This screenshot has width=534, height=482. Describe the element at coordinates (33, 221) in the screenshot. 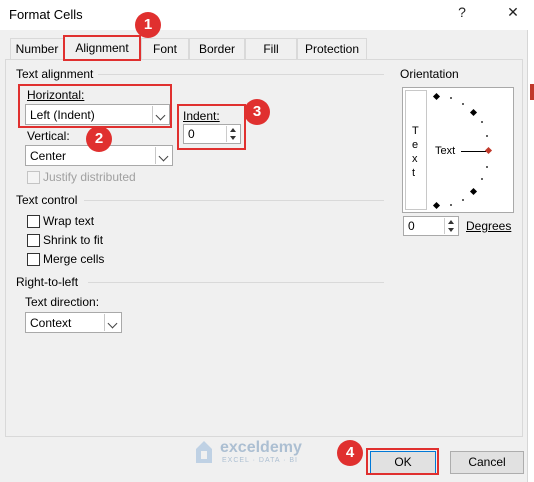

I see `wrap-text-checkbox` at that location.